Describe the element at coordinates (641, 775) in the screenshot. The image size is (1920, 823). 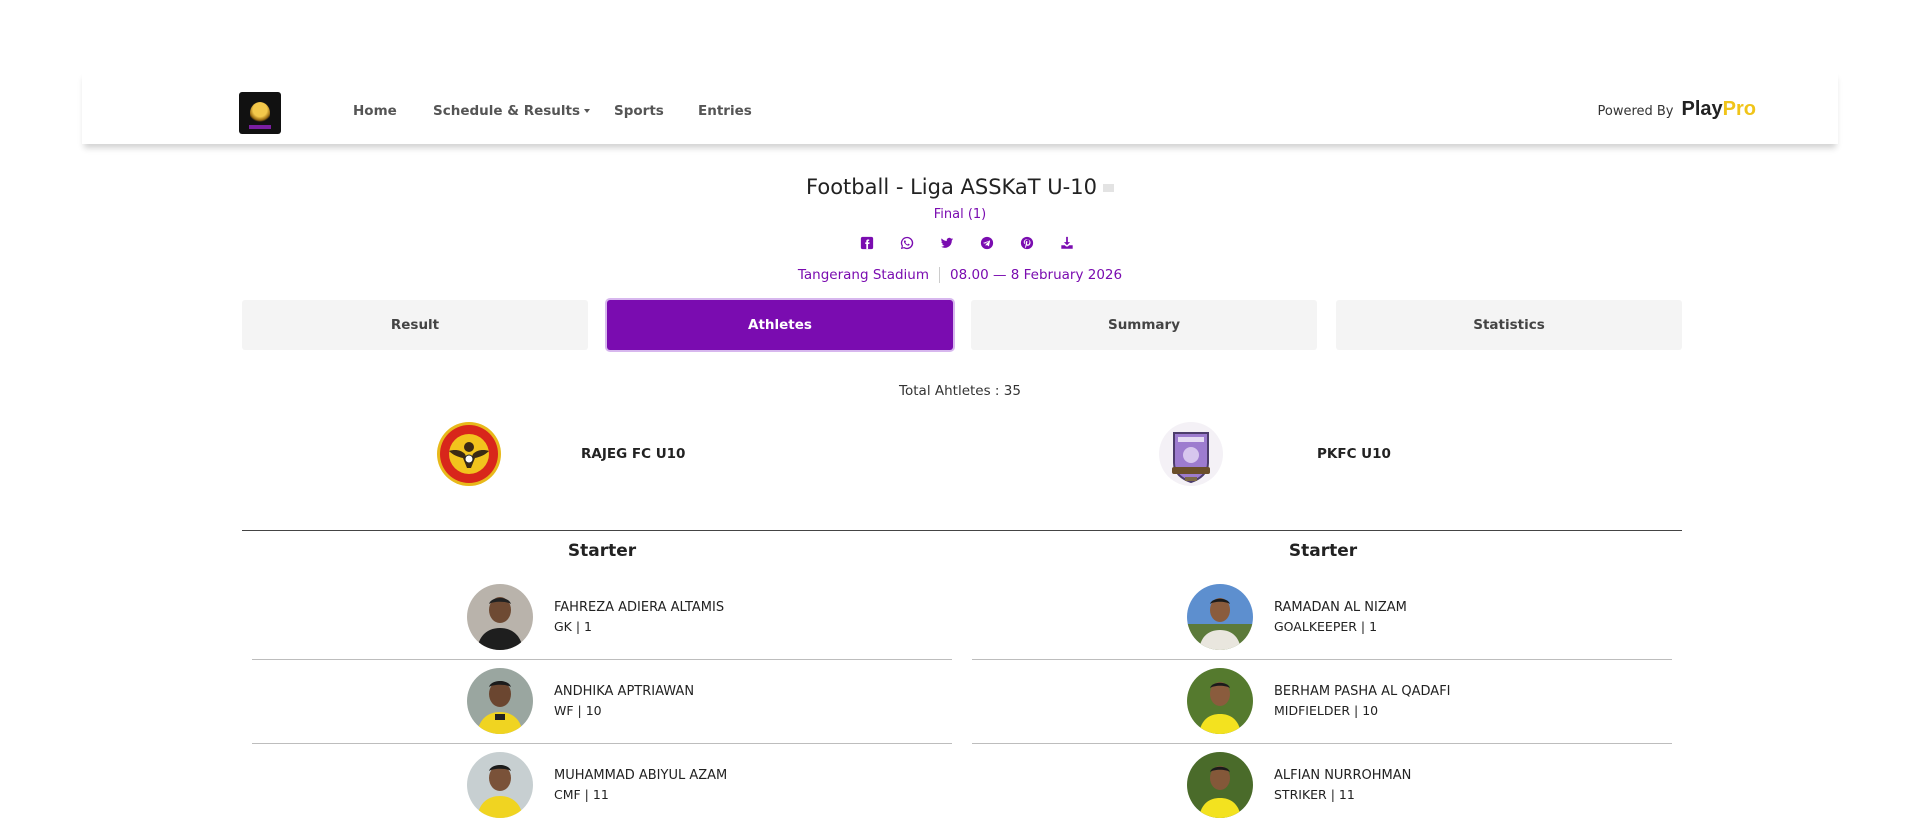
I see `player-name: MUHAMMAD ABIYUL AZAM` at that location.